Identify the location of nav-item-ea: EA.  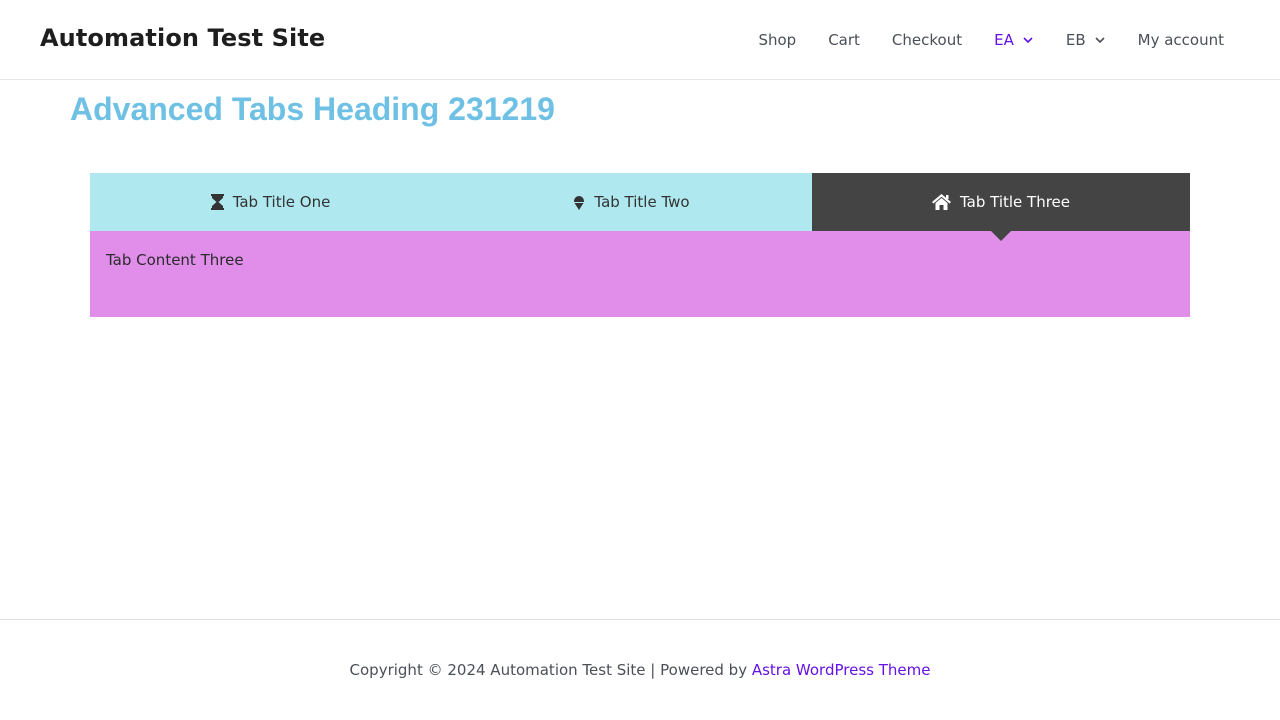
(1014, 40).